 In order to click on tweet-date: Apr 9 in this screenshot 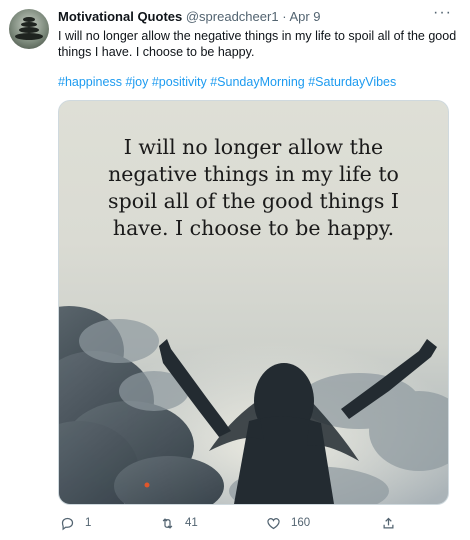, I will do `click(304, 16)`.